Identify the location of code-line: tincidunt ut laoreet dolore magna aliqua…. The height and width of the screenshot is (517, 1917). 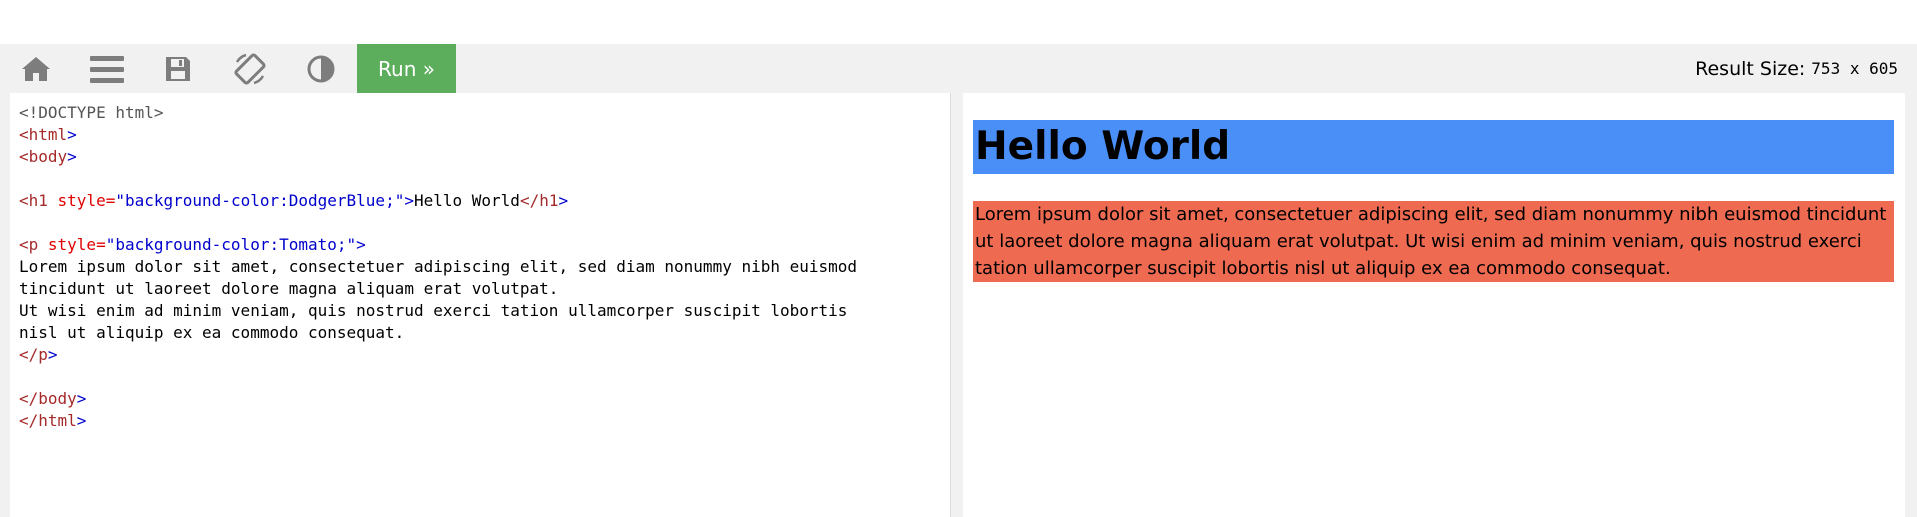
(484, 289).